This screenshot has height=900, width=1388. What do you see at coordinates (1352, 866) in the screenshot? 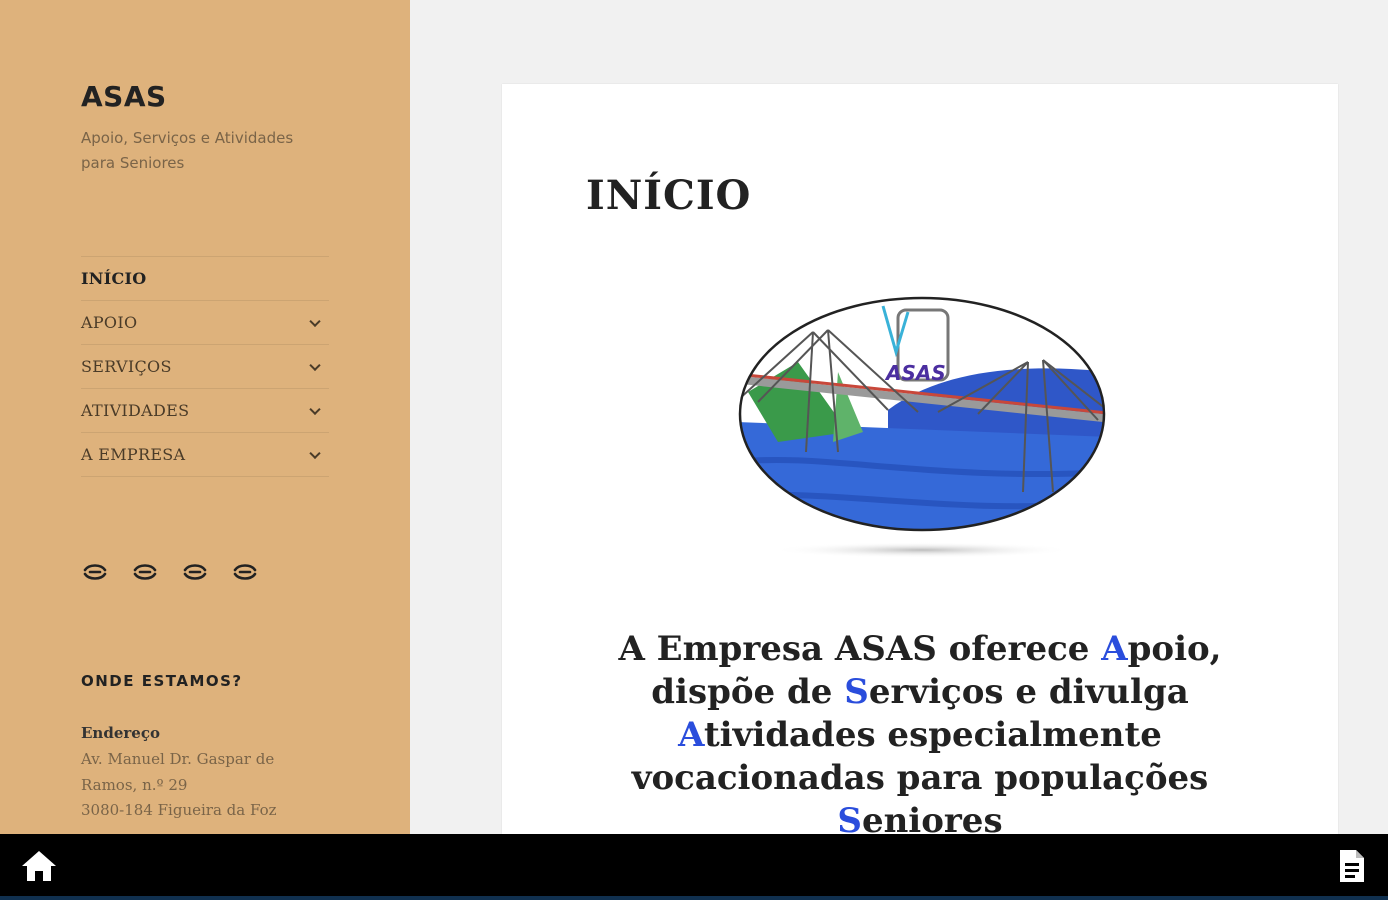
I see `document-icon` at bounding box center [1352, 866].